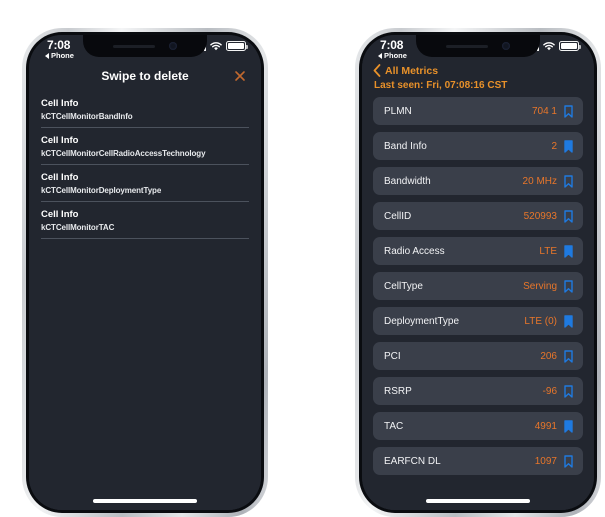 This screenshot has width=605, height=517. Describe the element at coordinates (240, 76) in the screenshot. I see `close-x-icon` at that location.